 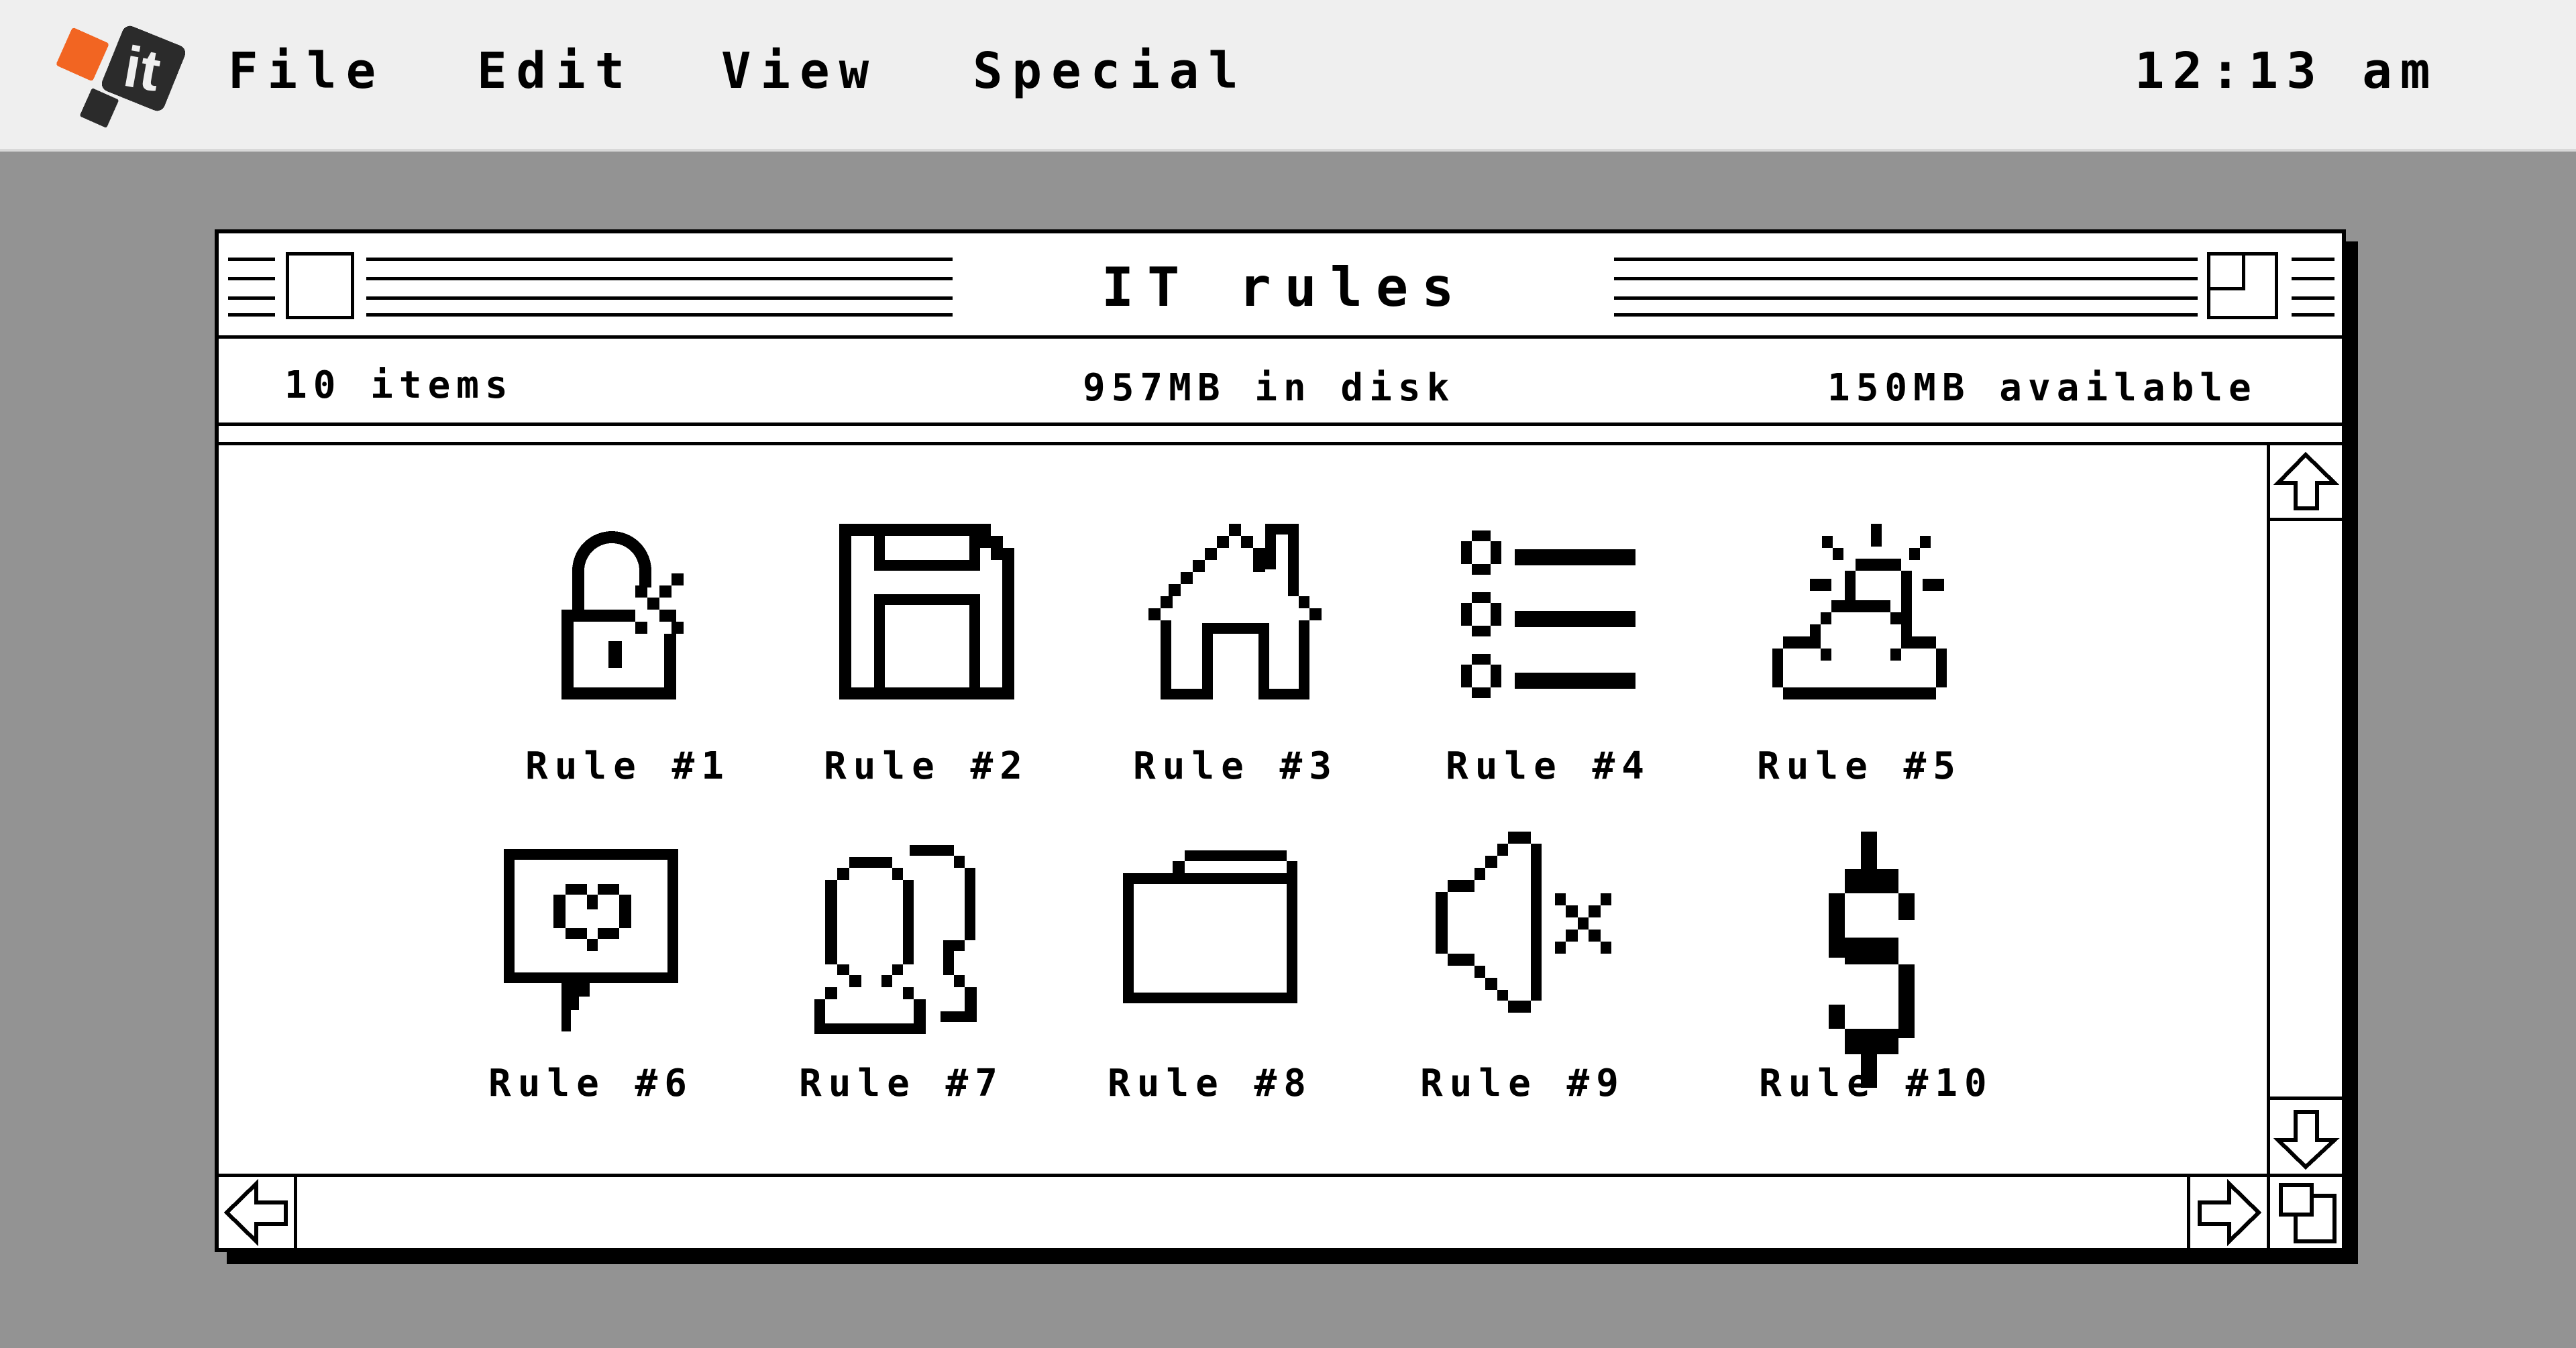 What do you see at coordinates (2306, 480) in the screenshot?
I see `arrow-up-icon` at bounding box center [2306, 480].